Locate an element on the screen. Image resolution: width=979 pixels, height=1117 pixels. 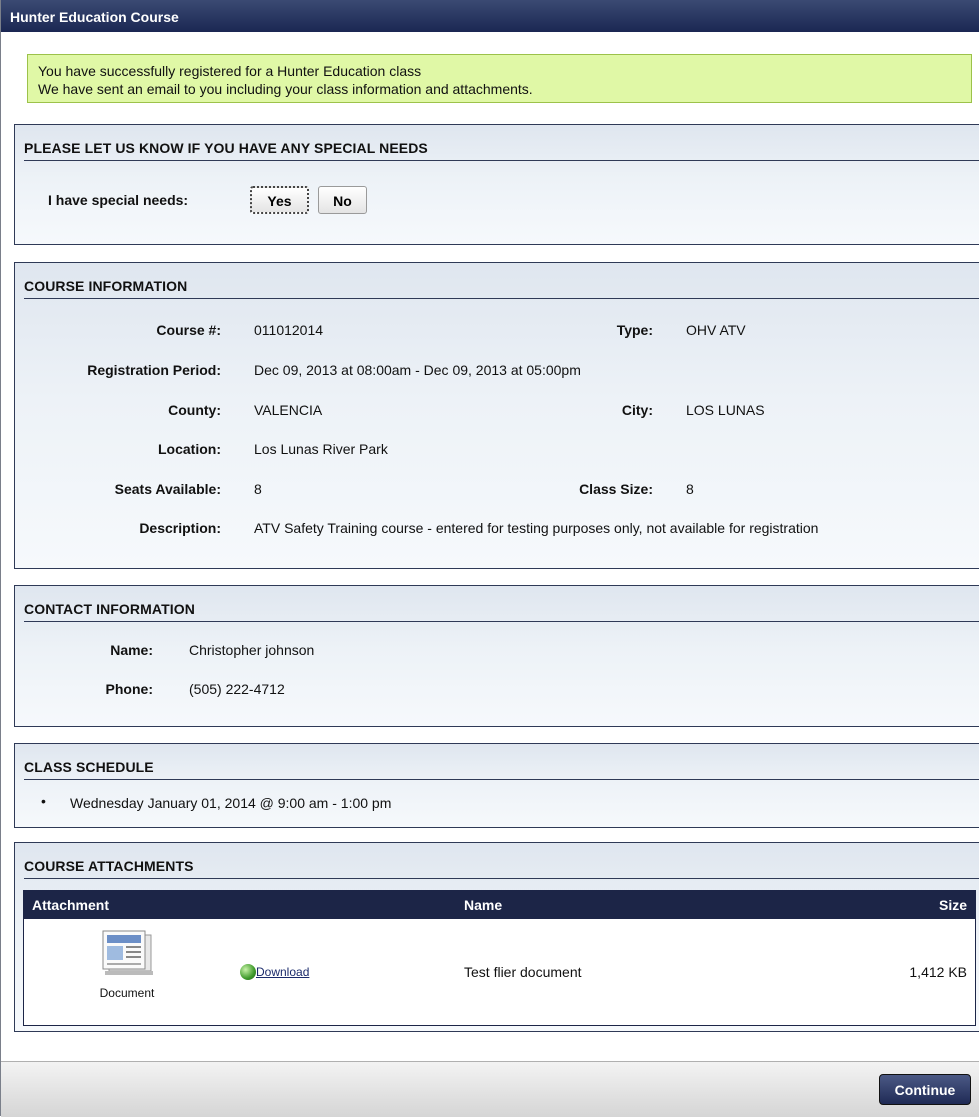
course-number-value: 011012014 is located at coordinates (289, 330).